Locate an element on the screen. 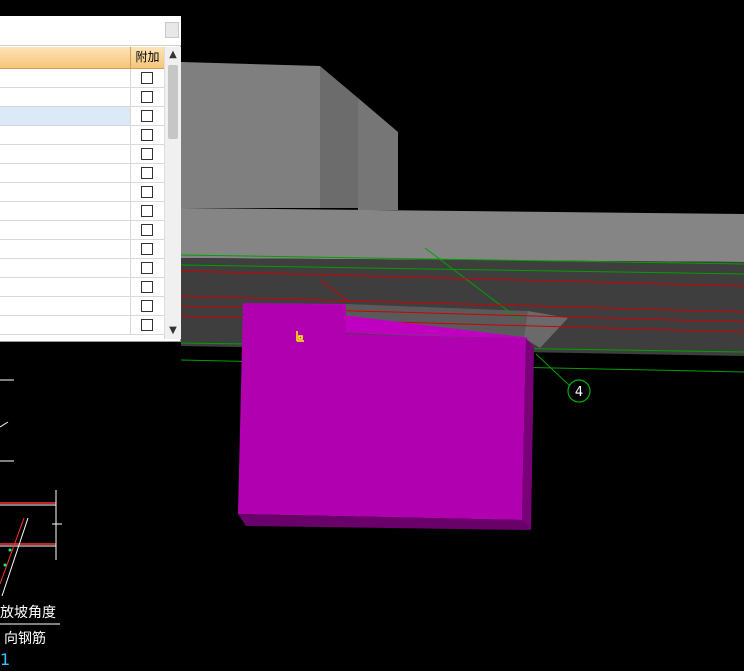 The image size is (744, 671). wall-block-top is located at coordinates (250, 135).